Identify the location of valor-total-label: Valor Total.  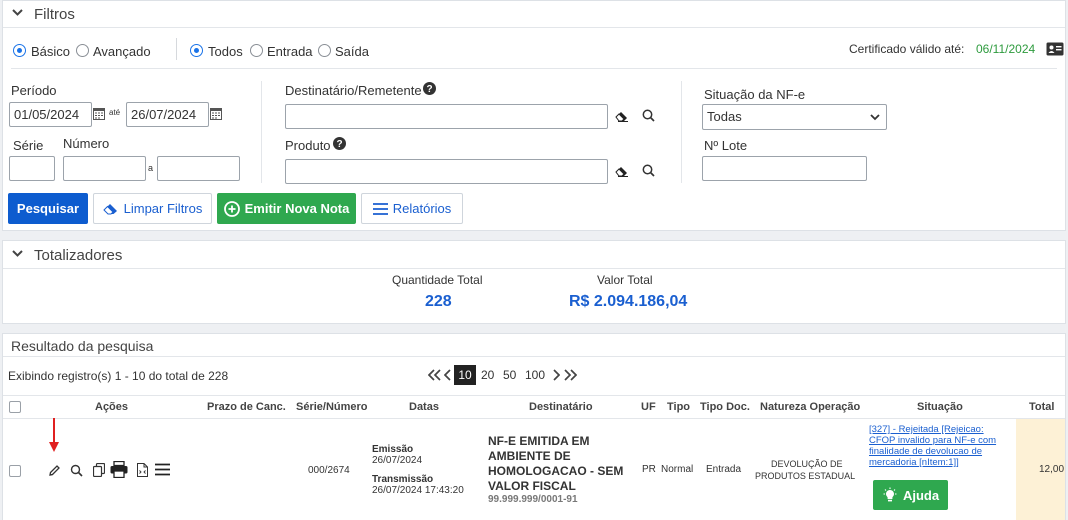
(625, 280).